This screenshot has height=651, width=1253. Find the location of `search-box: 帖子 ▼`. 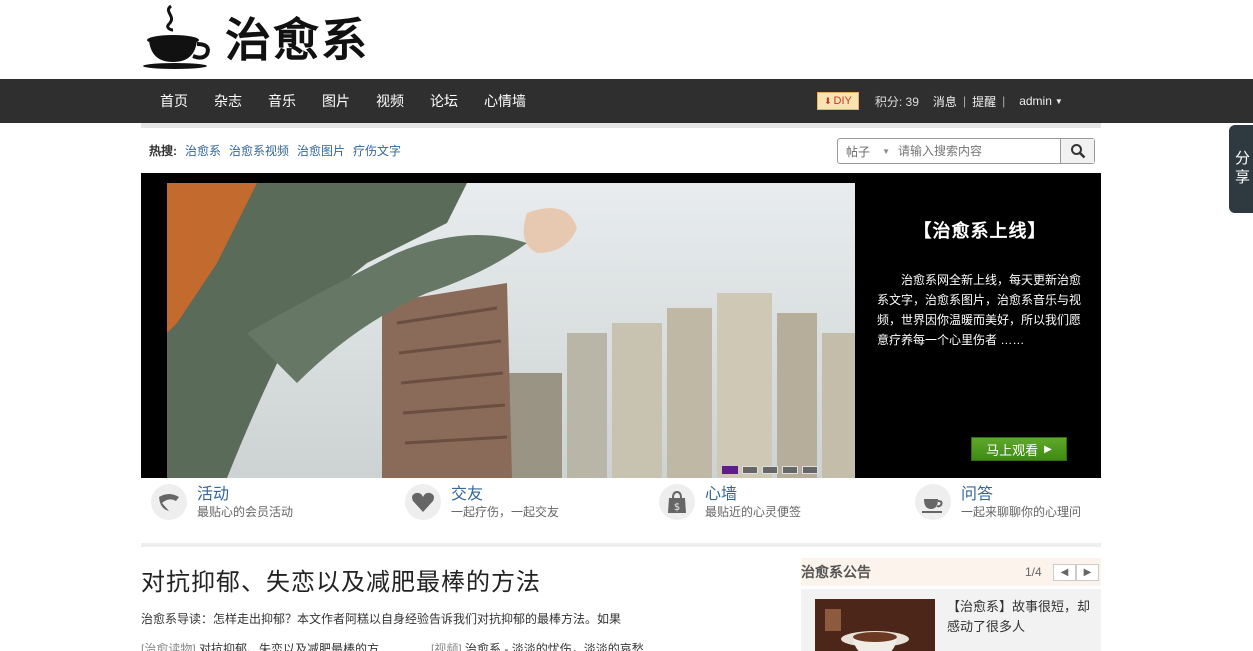

search-box: 帖子 ▼ is located at coordinates (966, 151).